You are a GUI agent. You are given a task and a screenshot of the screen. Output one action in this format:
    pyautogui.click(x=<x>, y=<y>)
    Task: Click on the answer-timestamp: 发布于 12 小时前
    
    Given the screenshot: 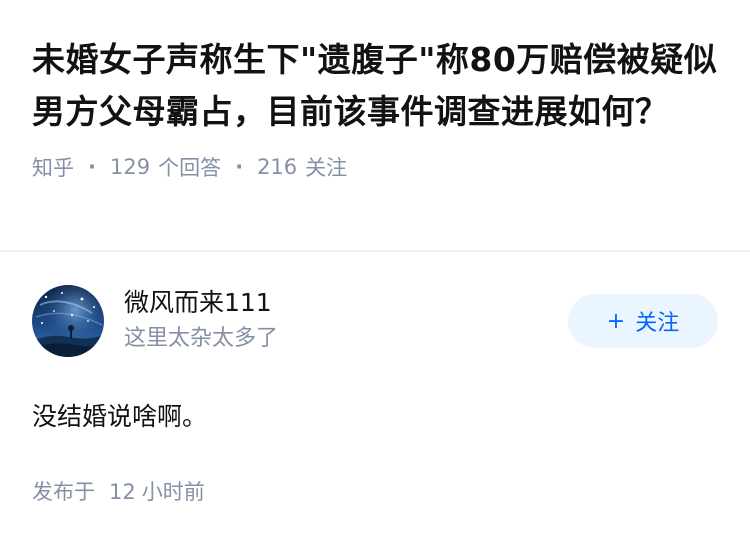 What is the action you would take?
    pyautogui.click(x=118, y=491)
    